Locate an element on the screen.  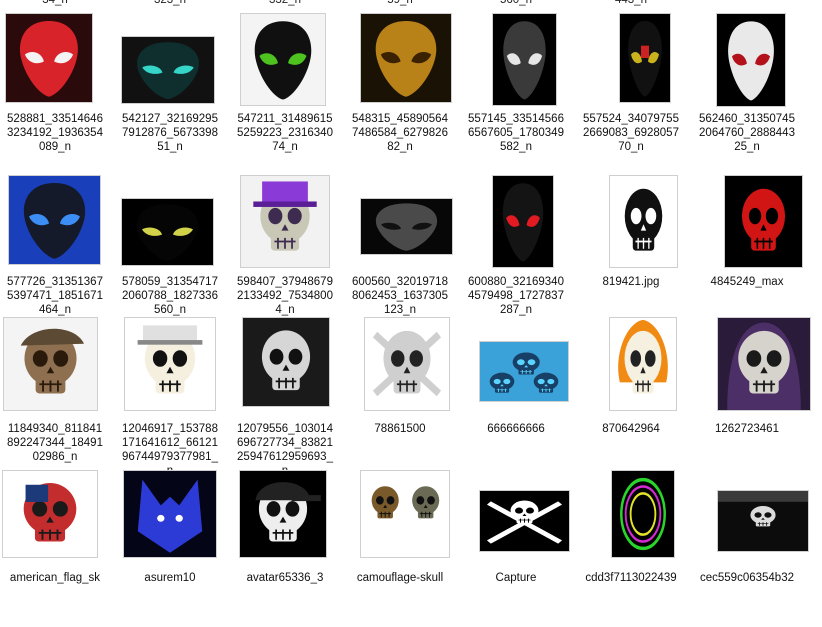
rainbow-skull-icon is located at coordinates (643, 514).